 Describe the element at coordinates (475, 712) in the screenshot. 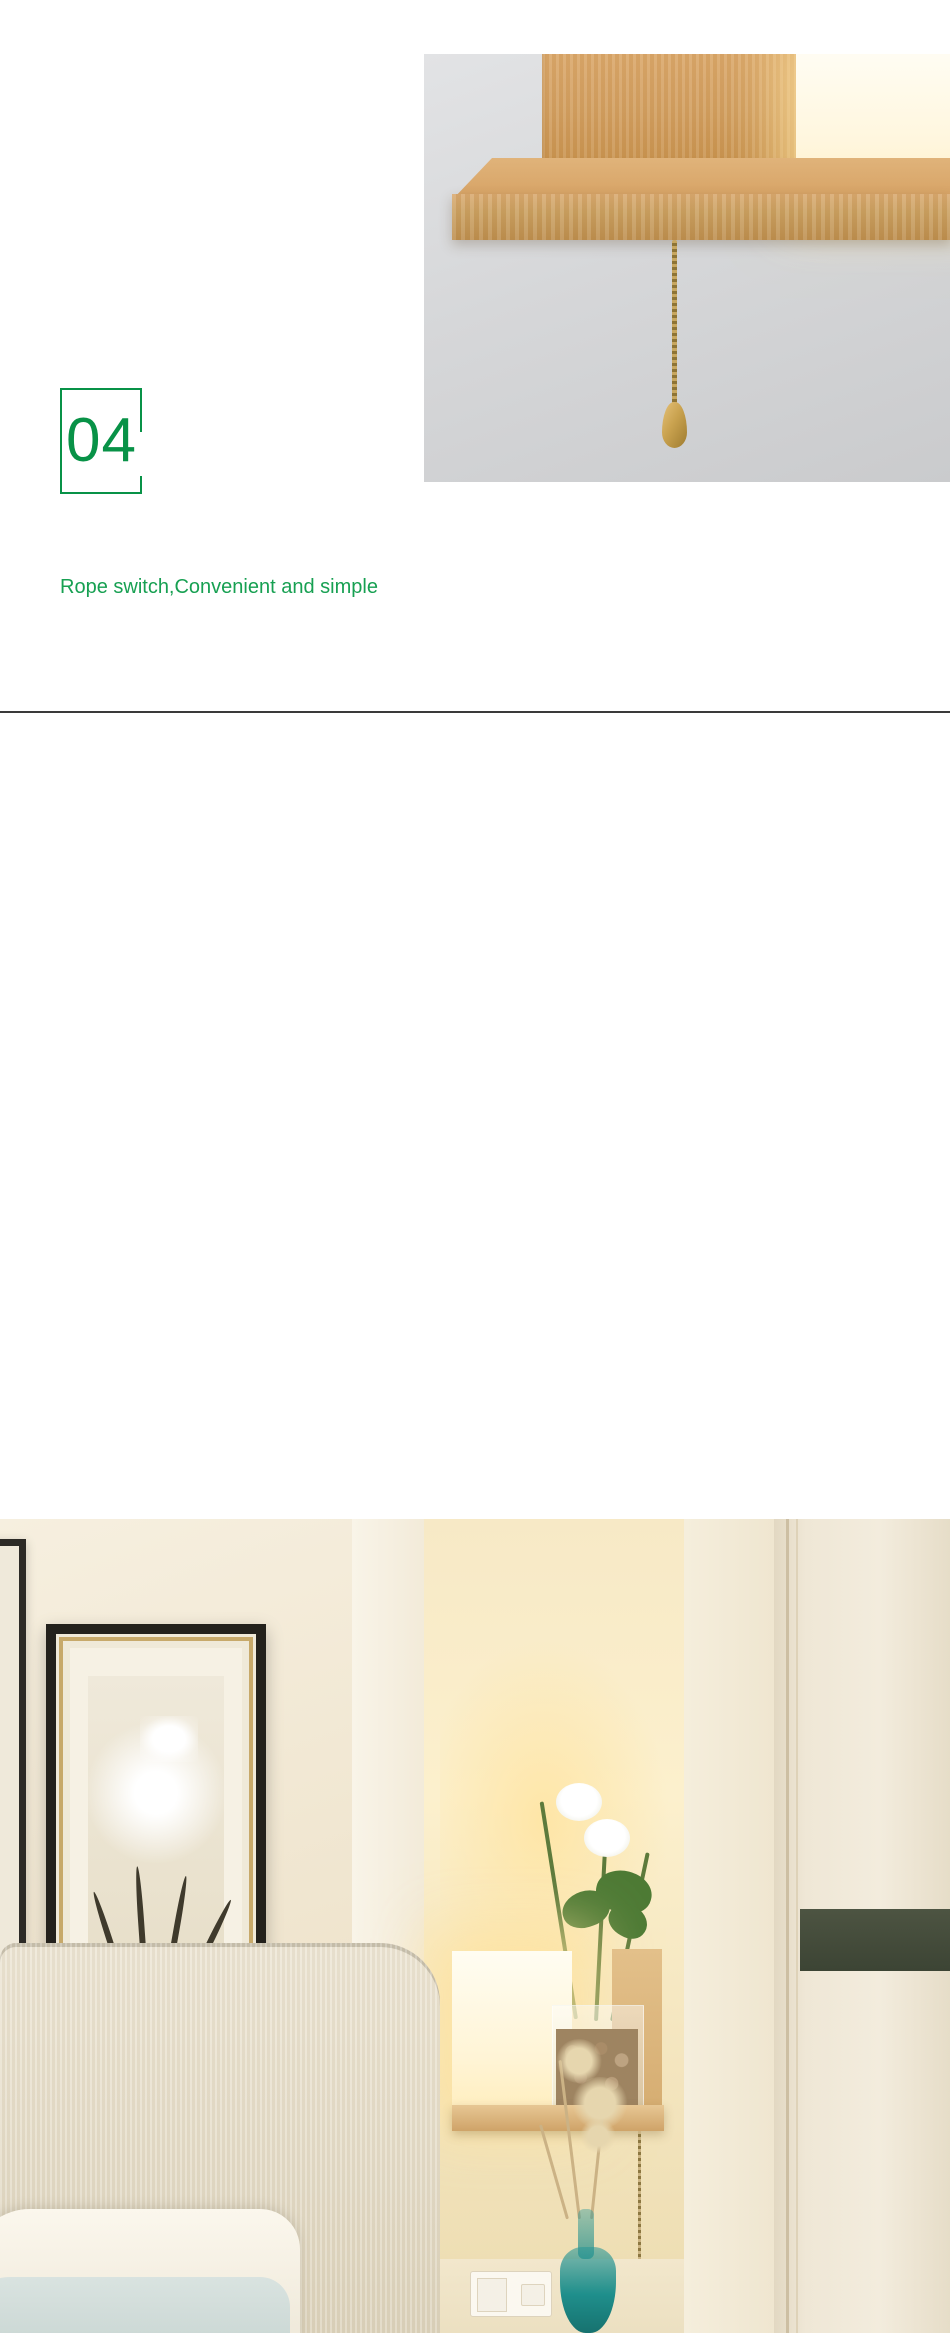

I see `section-divider` at that location.